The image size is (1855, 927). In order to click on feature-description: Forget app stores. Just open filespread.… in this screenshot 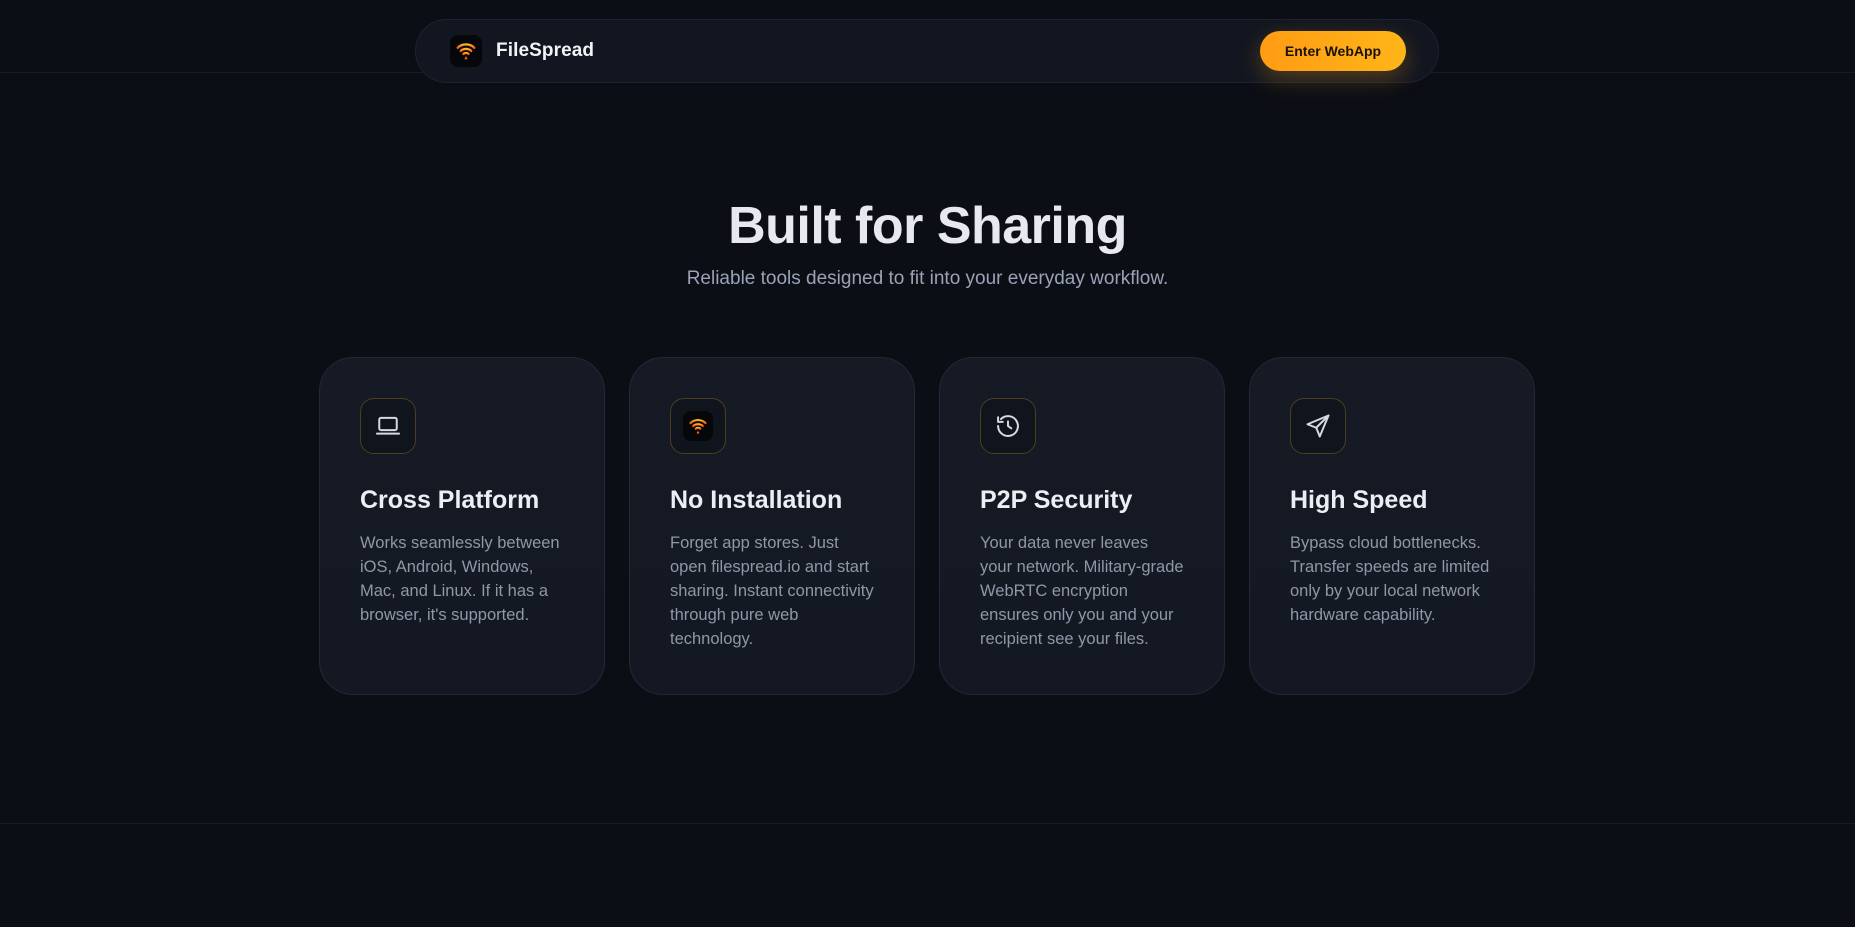, I will do `click(772, 591)`.